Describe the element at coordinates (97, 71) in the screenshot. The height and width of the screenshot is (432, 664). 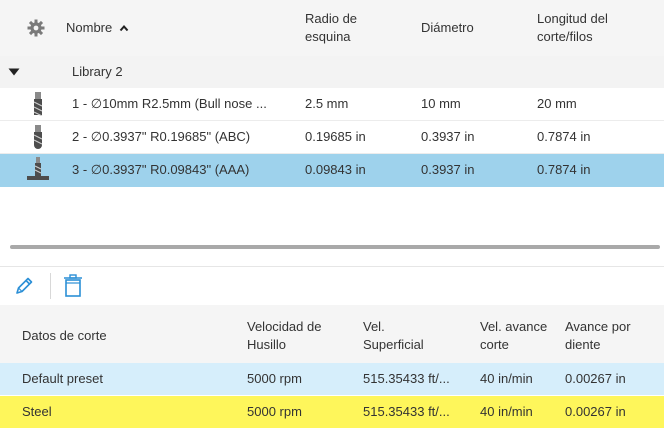
I see `library-group-label: Library 2` at that location.